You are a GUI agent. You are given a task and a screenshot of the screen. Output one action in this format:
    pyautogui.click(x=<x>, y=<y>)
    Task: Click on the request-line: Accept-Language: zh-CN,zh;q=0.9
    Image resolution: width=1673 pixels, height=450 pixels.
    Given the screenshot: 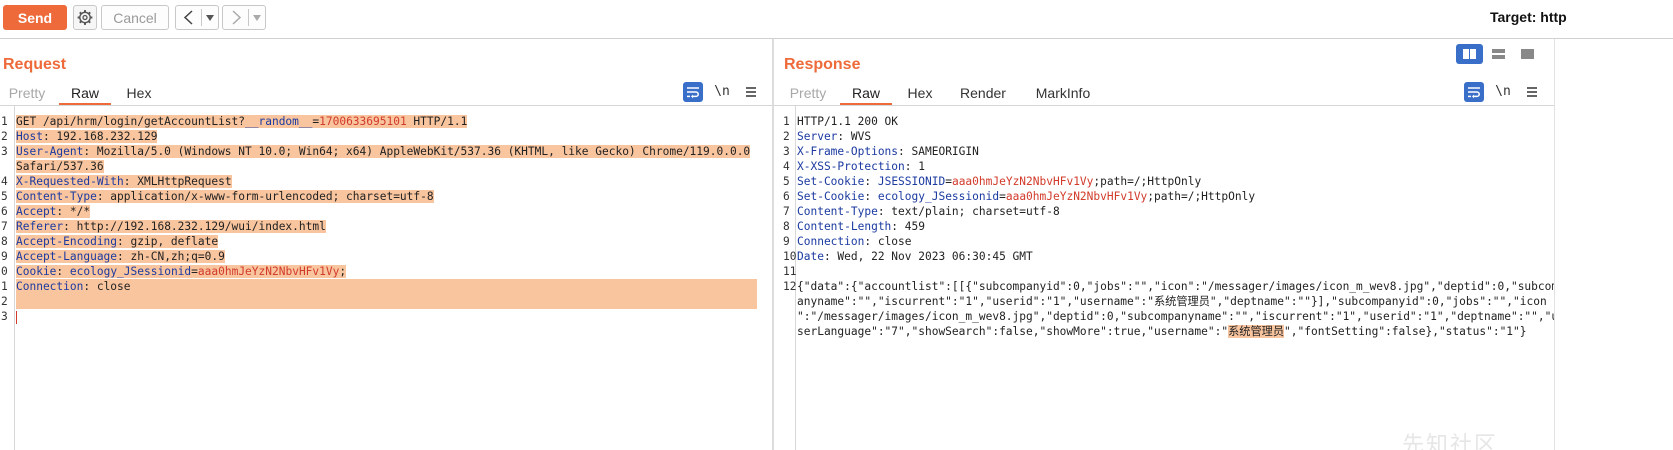 What is the action you would take?
    pyautogui.click(x=120, y=256)
    